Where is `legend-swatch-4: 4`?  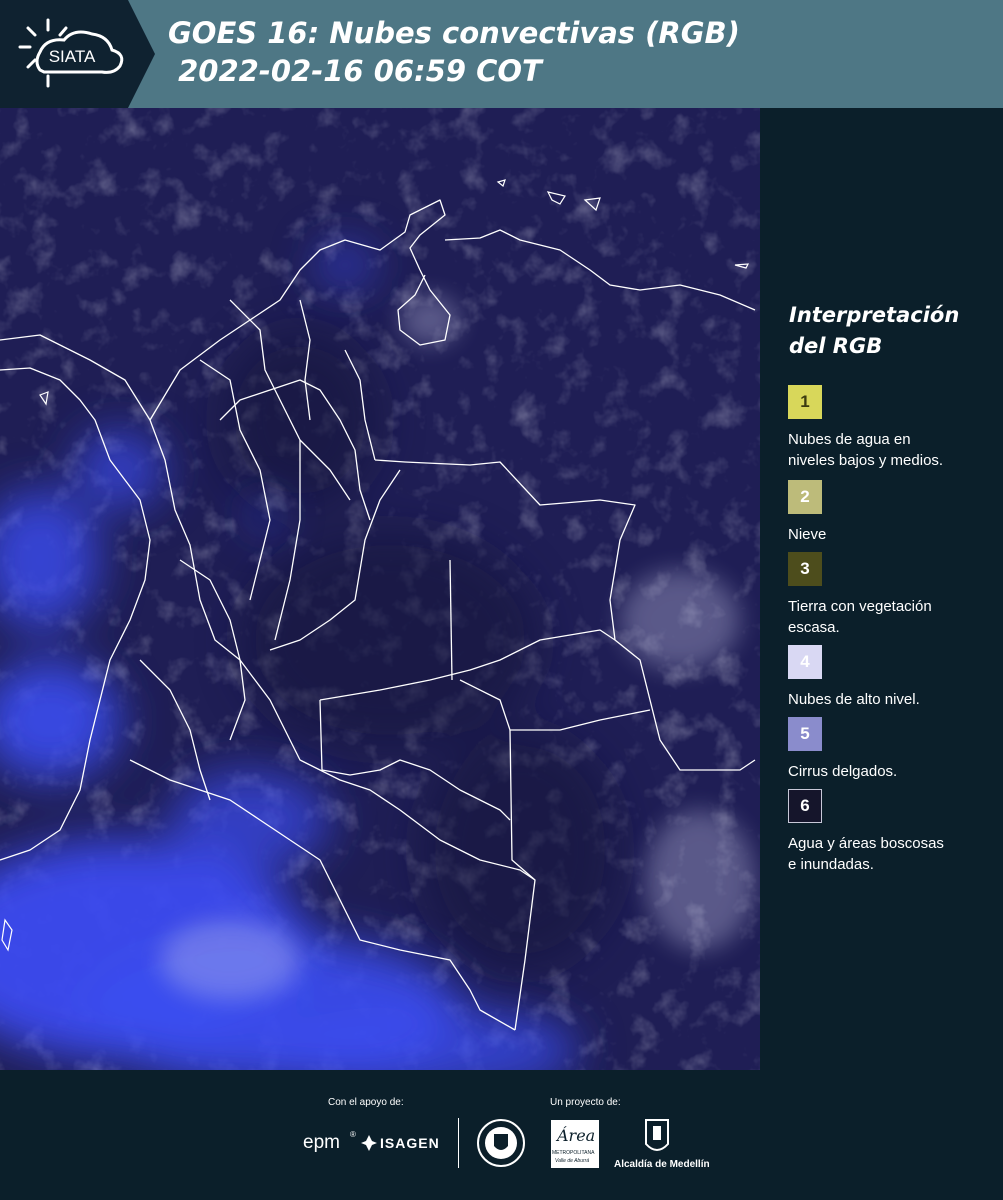
legend-swatch-4: 4 is located at coordinates (805, 662).